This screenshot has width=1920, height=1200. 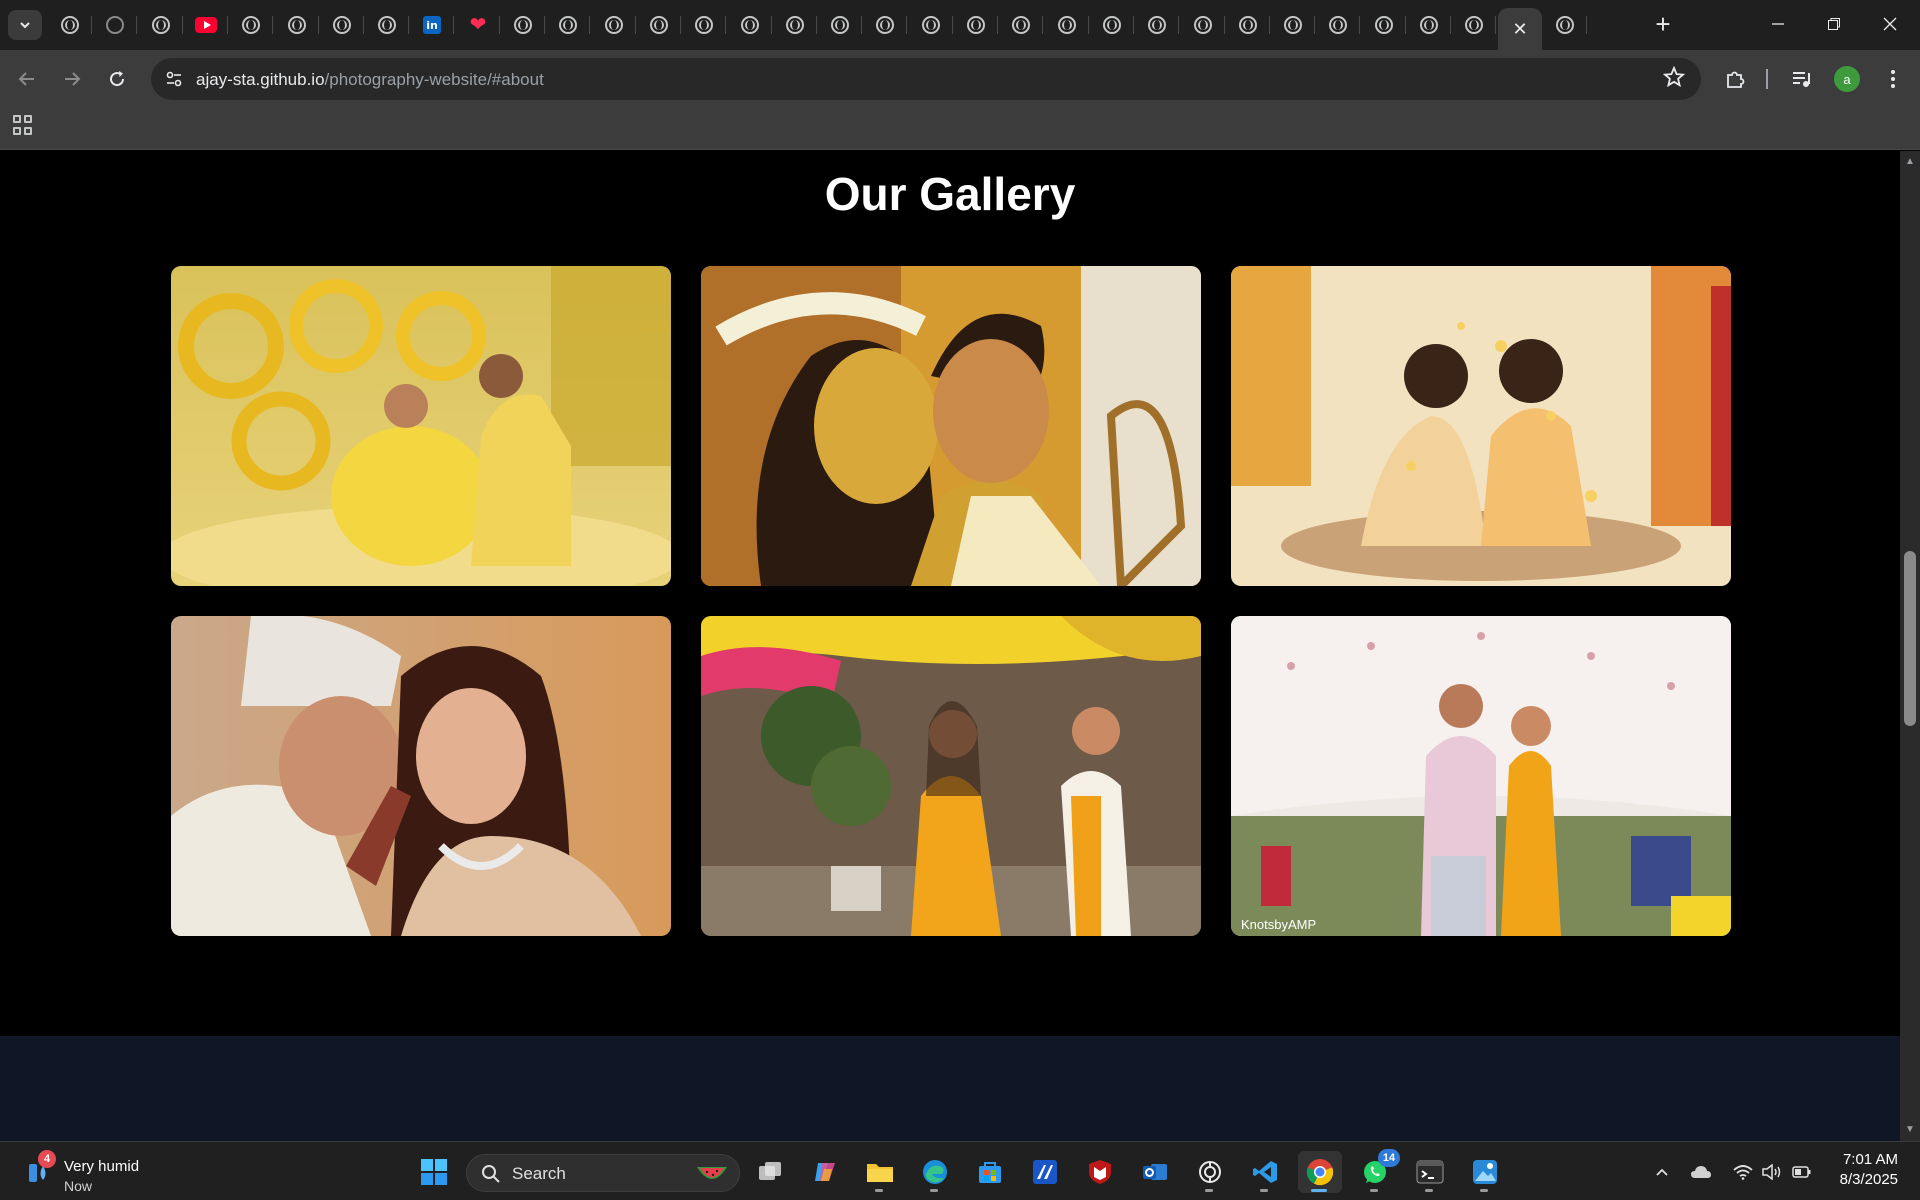 What do you see at coordinates (1674, 79) in the screenshot?
I see `bookmark-star-button` at bounding box center [1674, 79].